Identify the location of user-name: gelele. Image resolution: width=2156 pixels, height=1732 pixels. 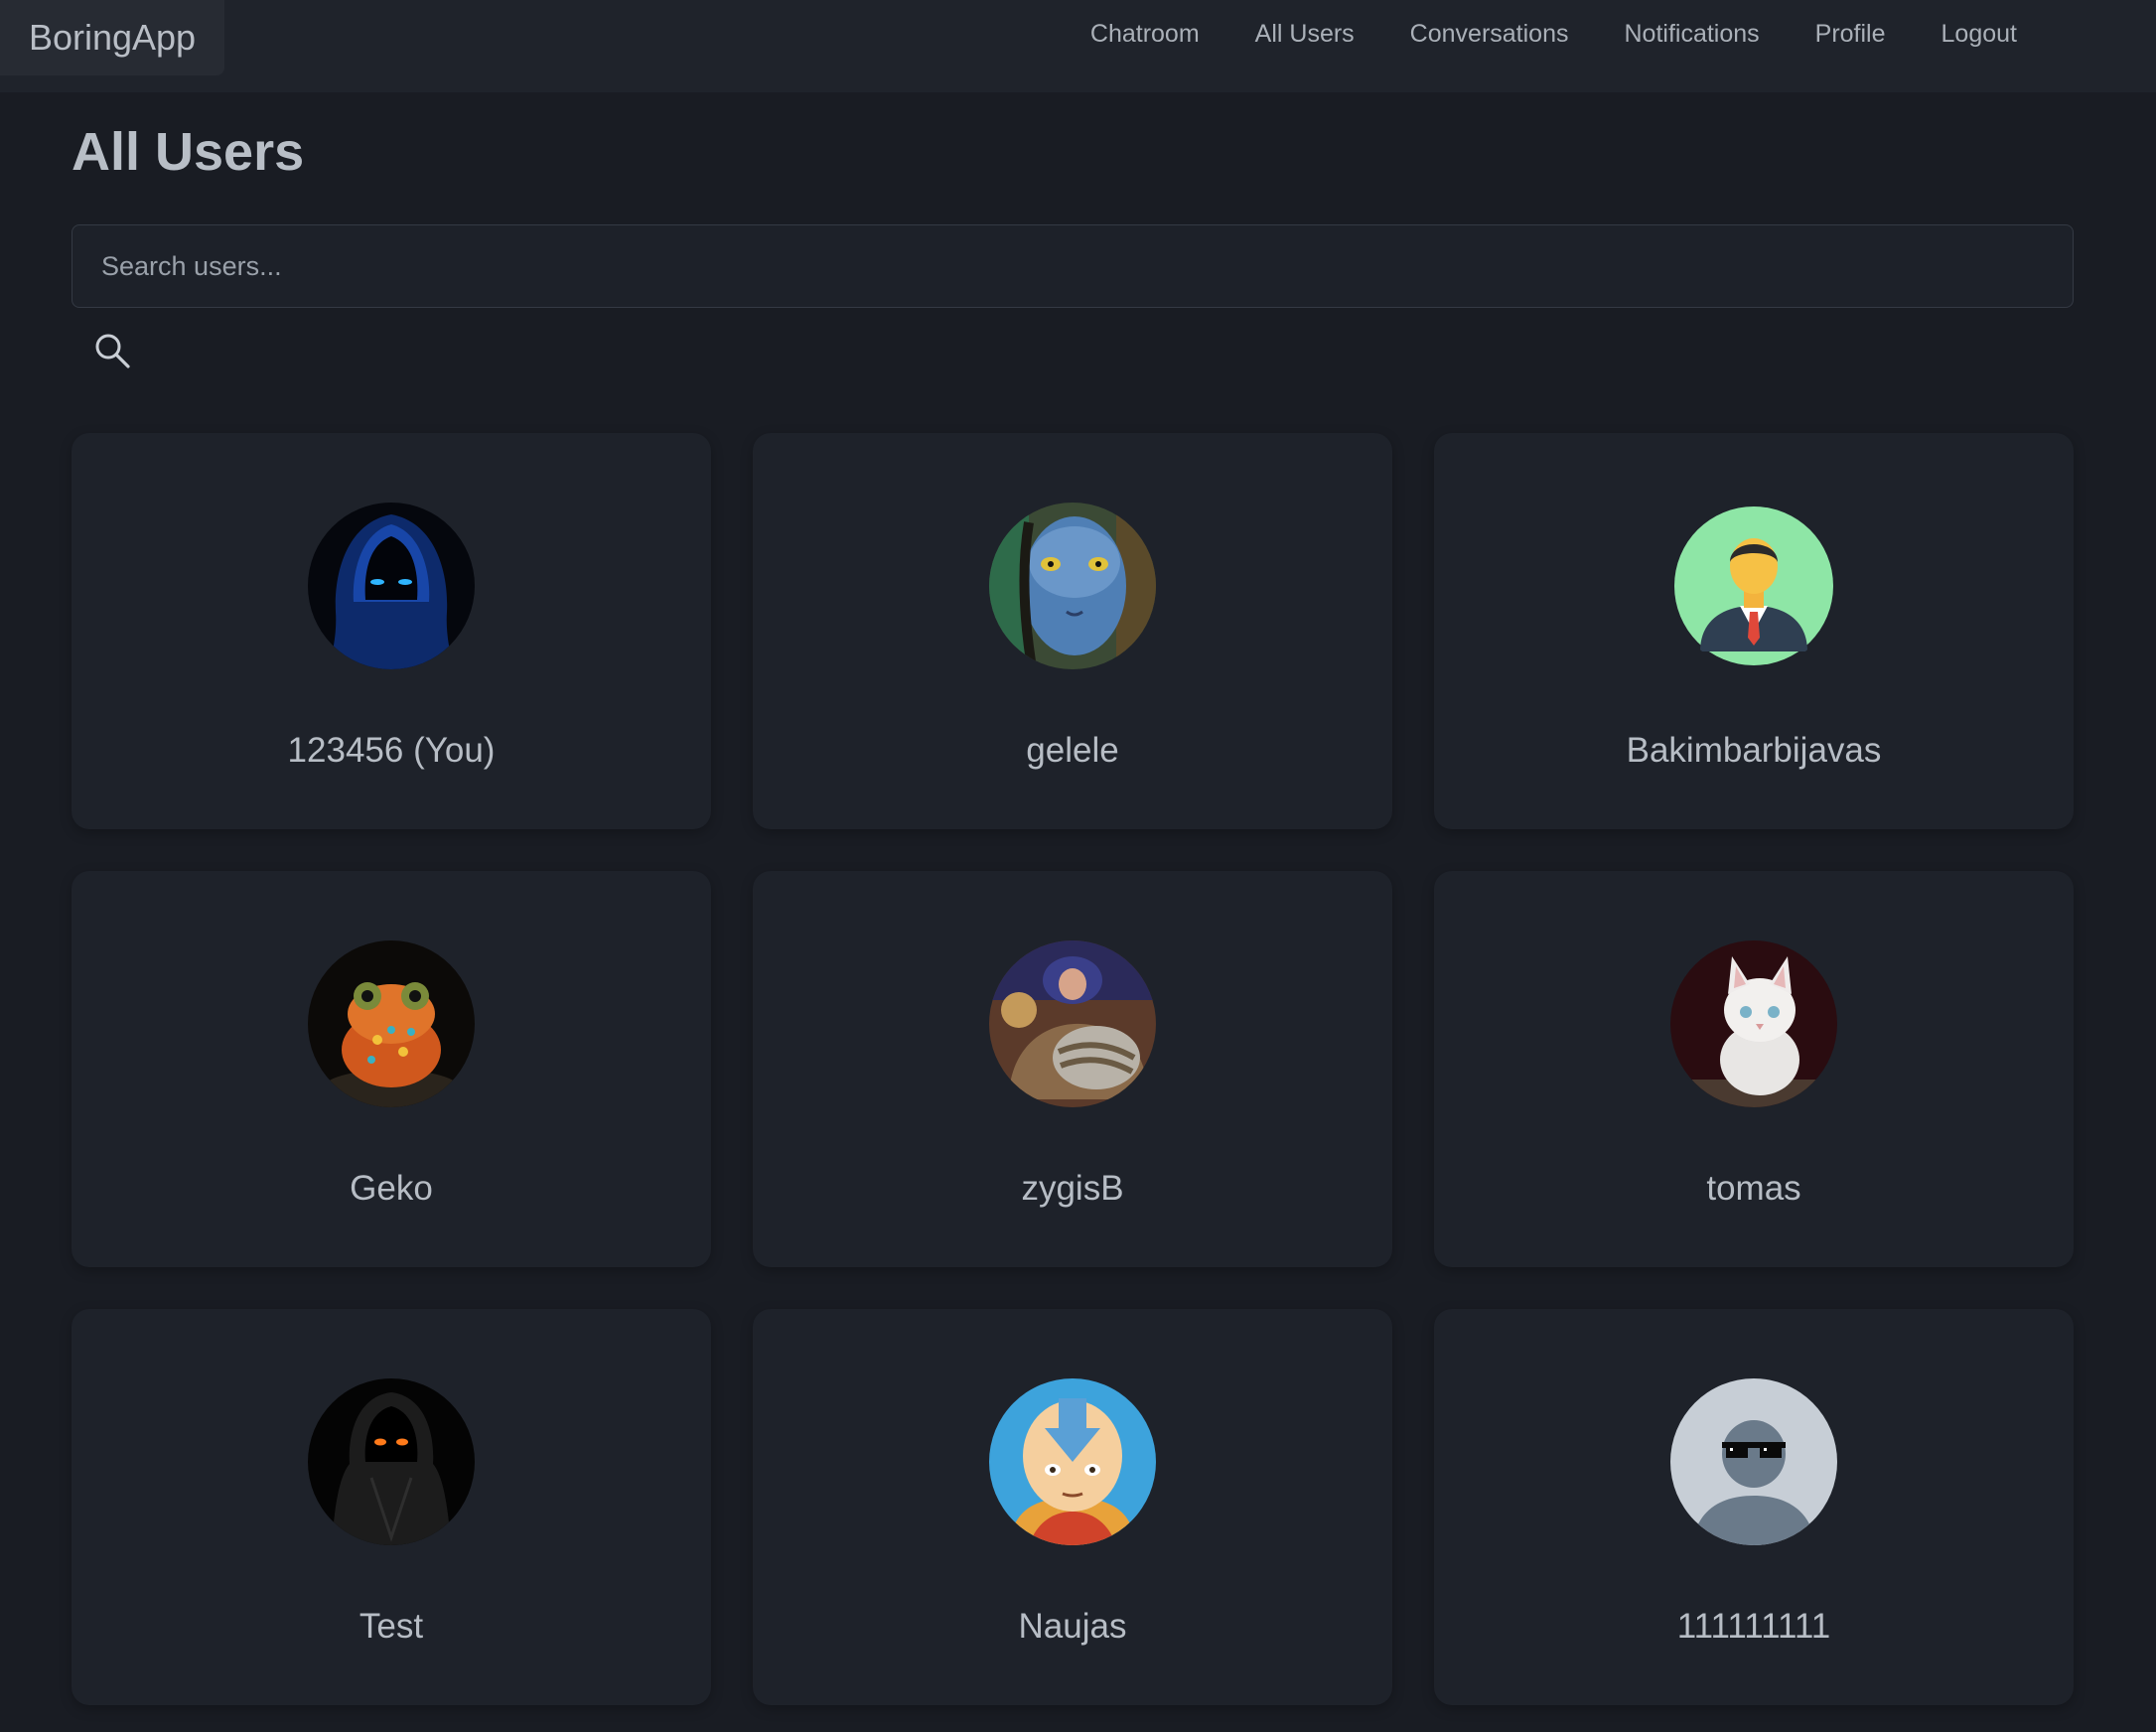
(1072, 750).